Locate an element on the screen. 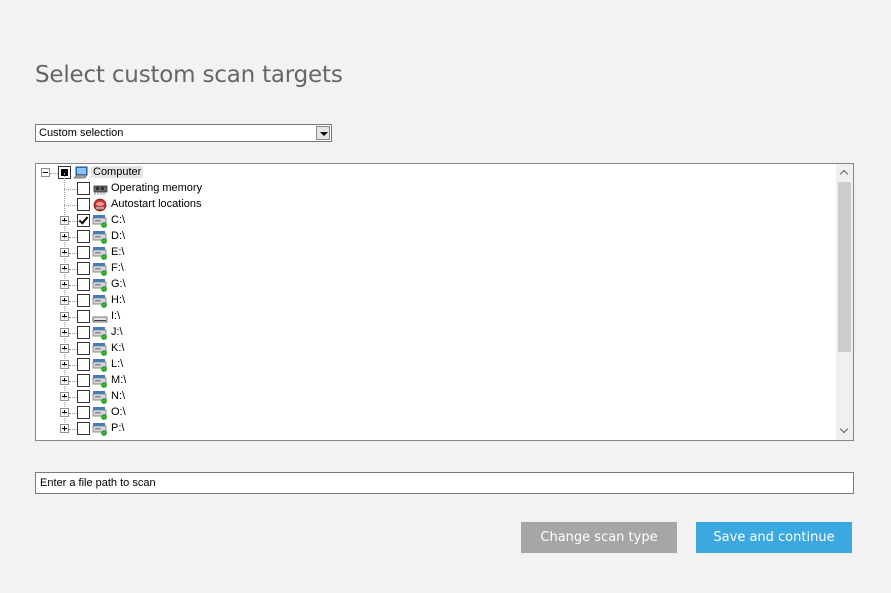 The height and width of the screenshot is (593, 891). tree-item-label: M:\ is located at coordinates (119, 380).